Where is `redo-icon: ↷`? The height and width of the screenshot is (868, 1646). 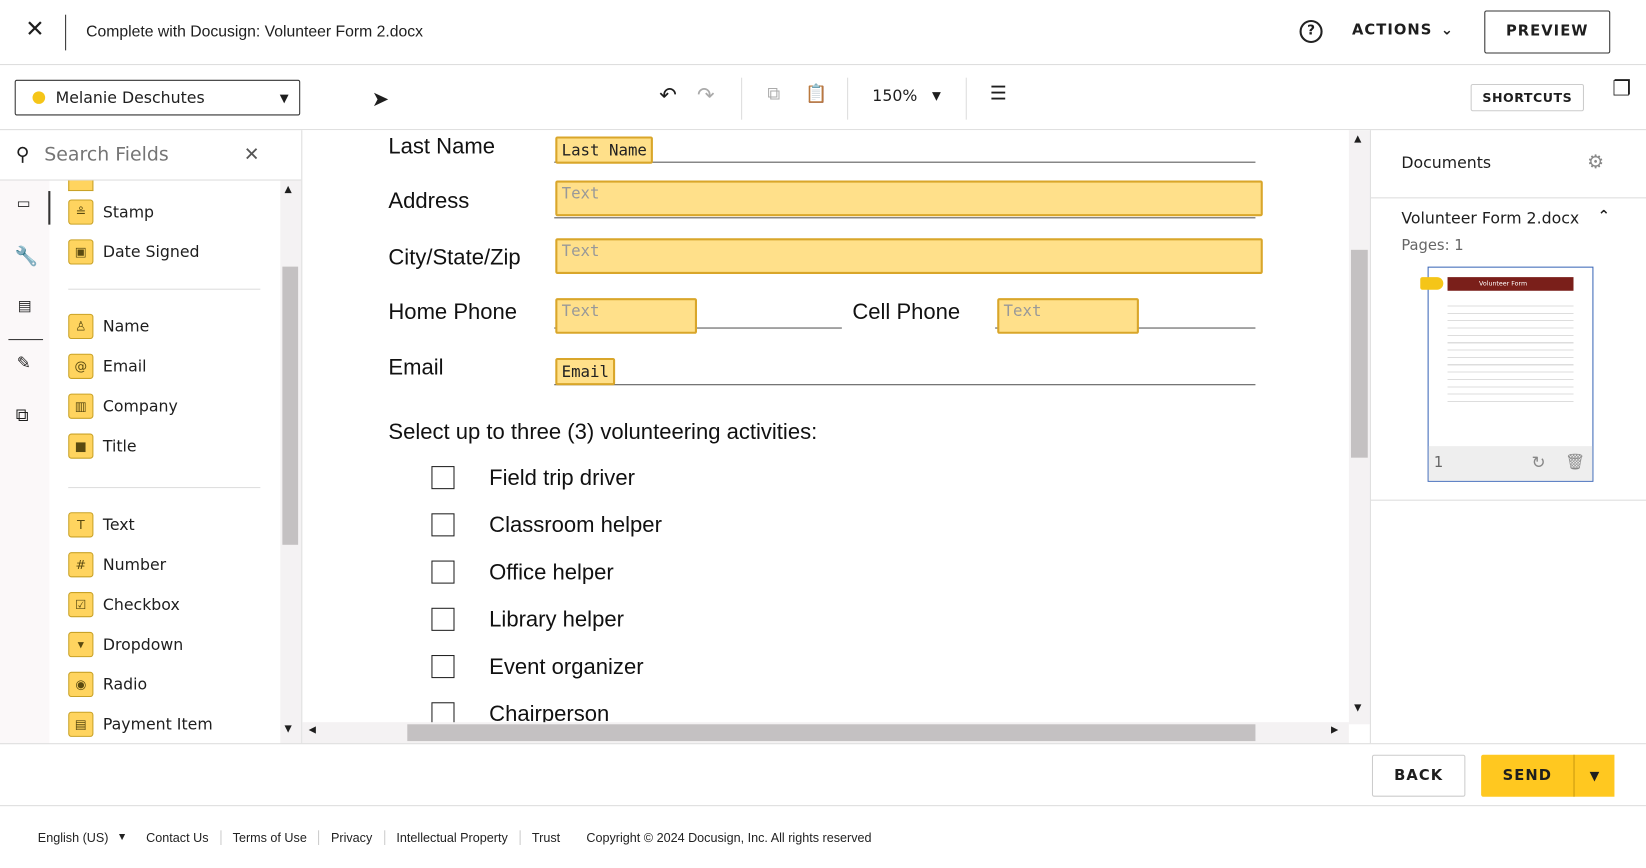 redo-icon: ↷ is located at coordinates (706, 94).